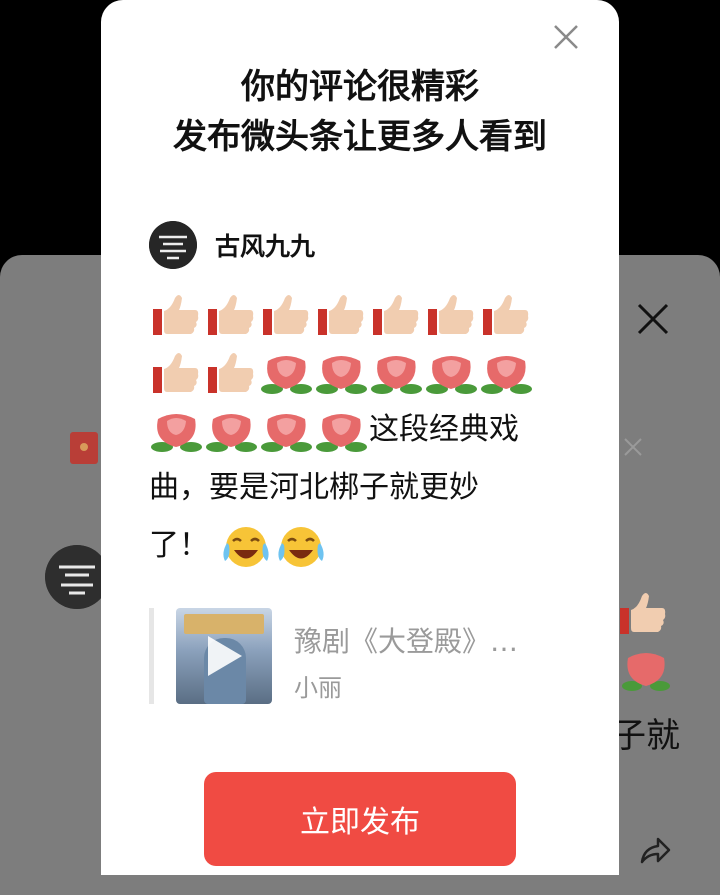 The image size is (720, 895). Describe the element at coordinates (444, 429) in the screenshot. I see `comment-text-1: 这段经典戏` at that location.